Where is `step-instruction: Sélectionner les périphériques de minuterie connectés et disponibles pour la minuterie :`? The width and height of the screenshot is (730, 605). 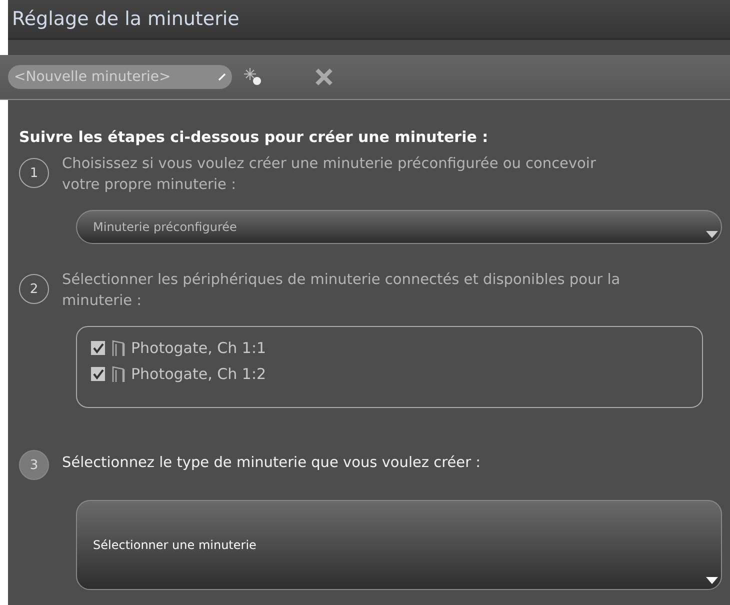 step-instruction: Sélectionner les périphériques de minuterie connectés et disponibles pour la minuterie : is located at coordinates (342, 291).